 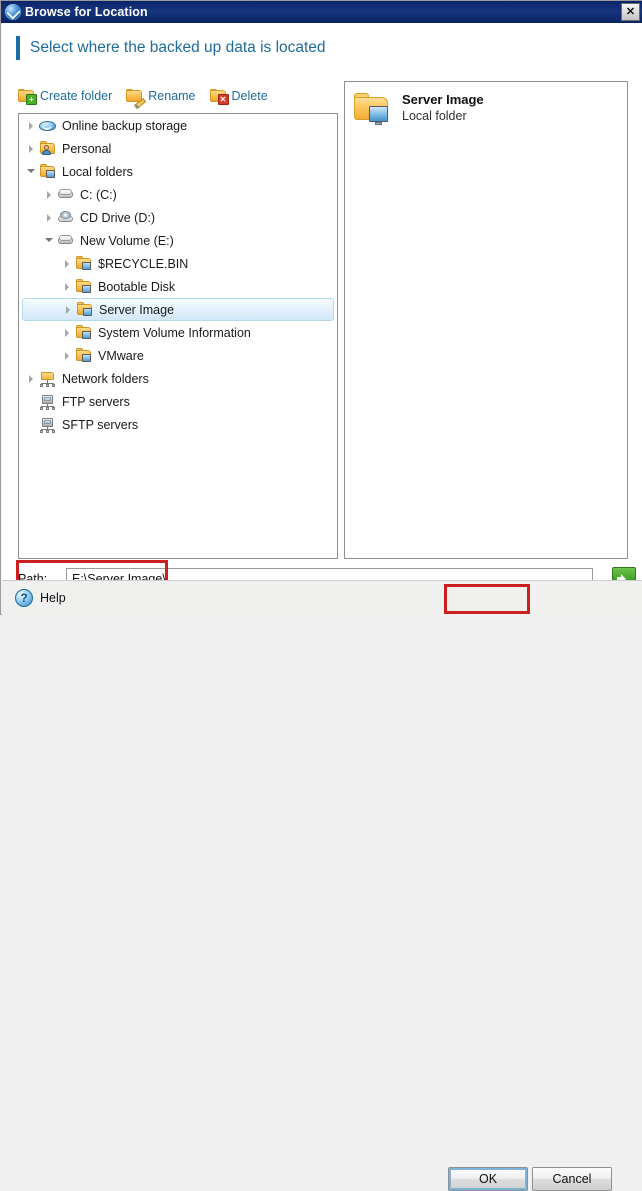 I want to click on tree-item-cd-drive: CD Drive (D:), so click(x=178, y=217).